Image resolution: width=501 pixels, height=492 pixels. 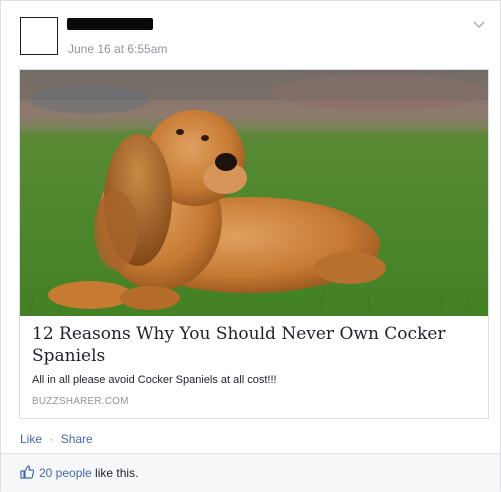 I want to click on likes-summary: 20 people like this., so click(x=250, y=472).